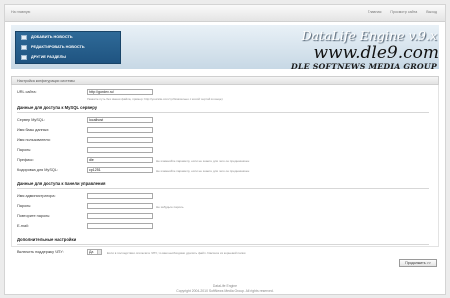 The width and height of the screenshot is (450, 298). Describe the element at coordinates (120, 226) in the screenshot. I see `admin-email-field` at that location.